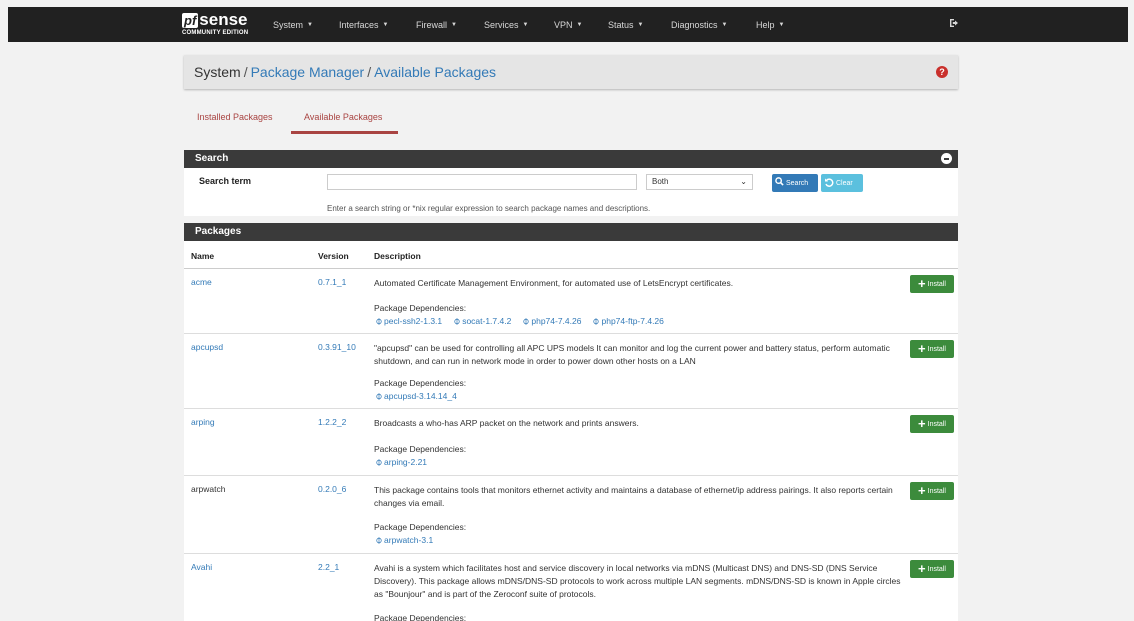  What do you see at coordinates (632, 321) in the screenshot?
I see `dependency-label: php74-ftp-7.4.26` at bounding box center [632, 321].